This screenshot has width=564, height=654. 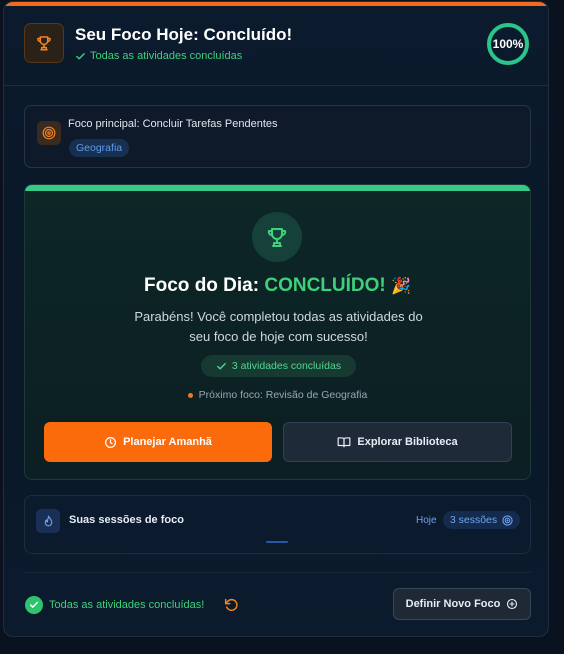 I want to click on completion-top-accent, so click(x=277, y=188).